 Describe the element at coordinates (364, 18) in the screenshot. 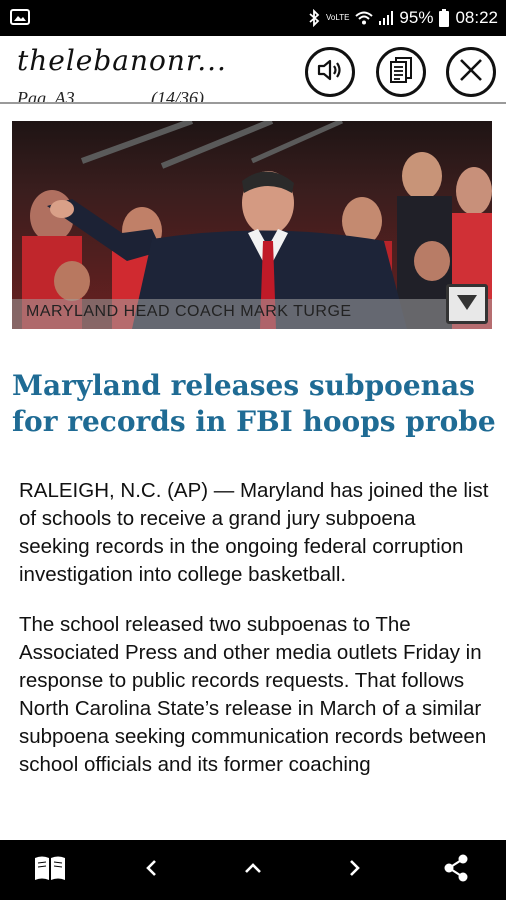

I see `wifi-icon` at that location.